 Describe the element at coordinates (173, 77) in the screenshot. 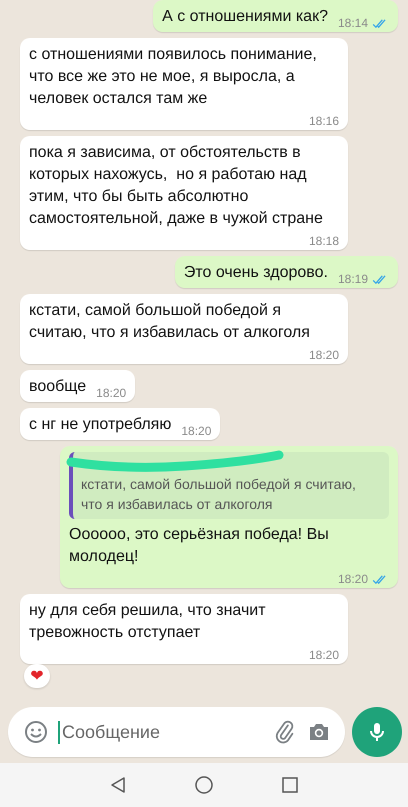

I see `message-text: с отношениями появилось понимание, что все же это не мое, я выросла, а человек остался там же` at that location.